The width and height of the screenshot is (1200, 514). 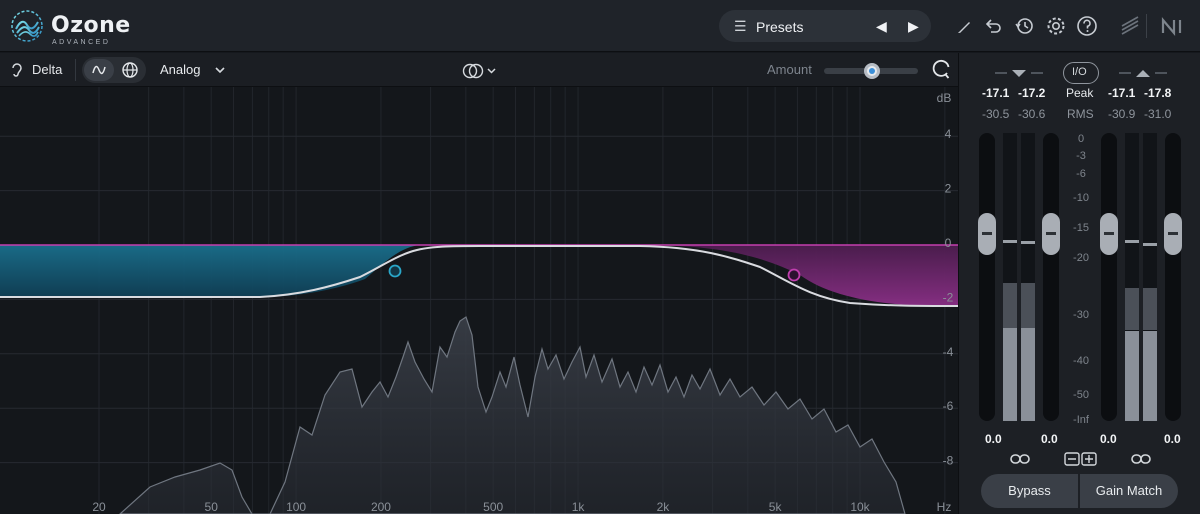 What do you see at coordinates (1081, 361) in the screenshot?
I see `meter-scale-label: -40` at bounding box center [1081, 361].